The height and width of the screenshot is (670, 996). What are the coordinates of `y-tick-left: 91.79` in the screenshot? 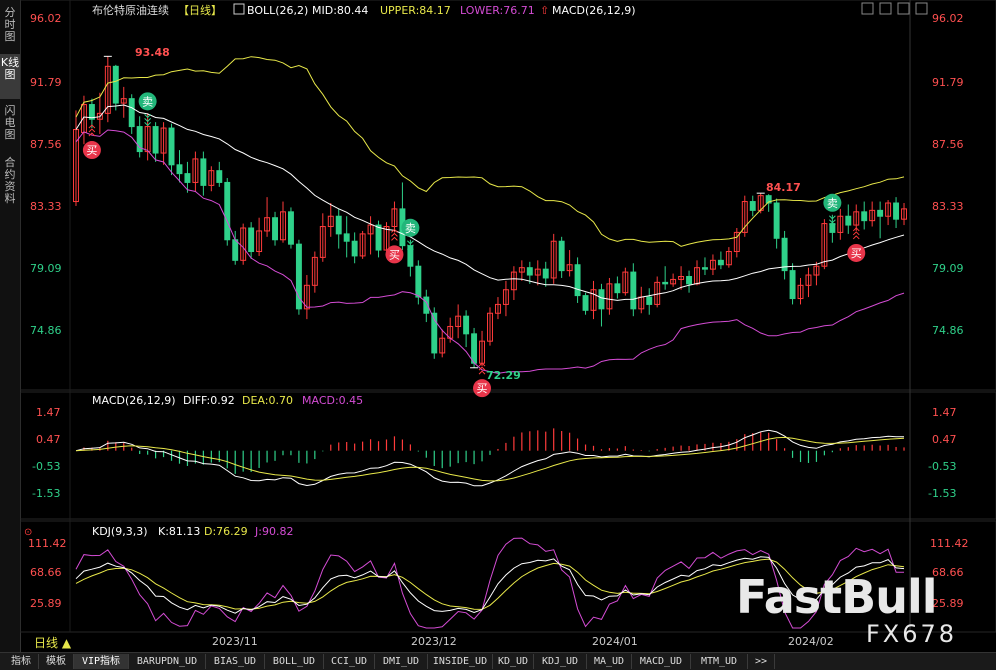 It's located at (46, 82).